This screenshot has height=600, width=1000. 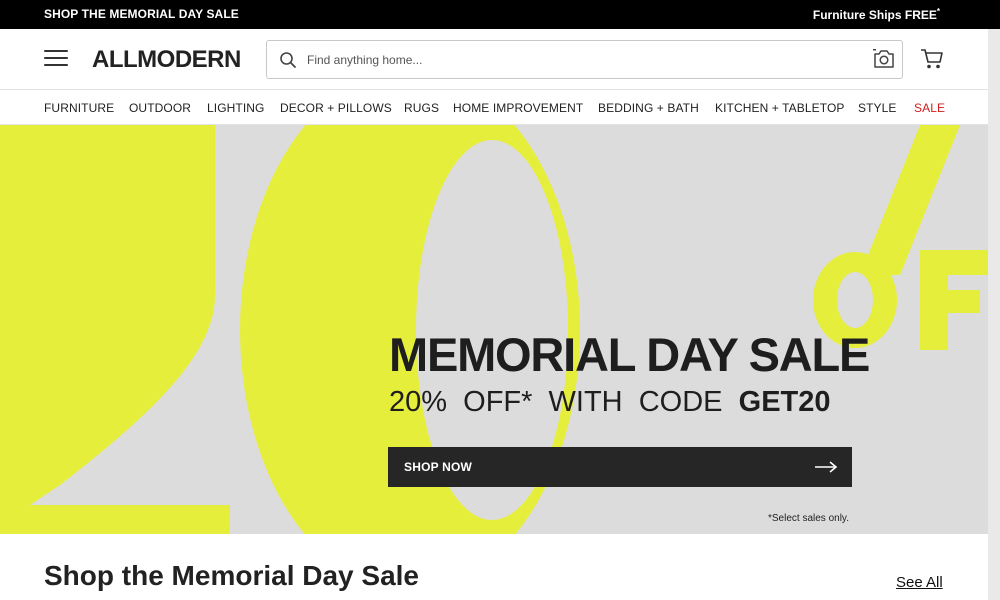 What do you see at coordinates (929, 108) in the screenshot?
I see `nav-sale: SALE` at bounding box center [929, 108].